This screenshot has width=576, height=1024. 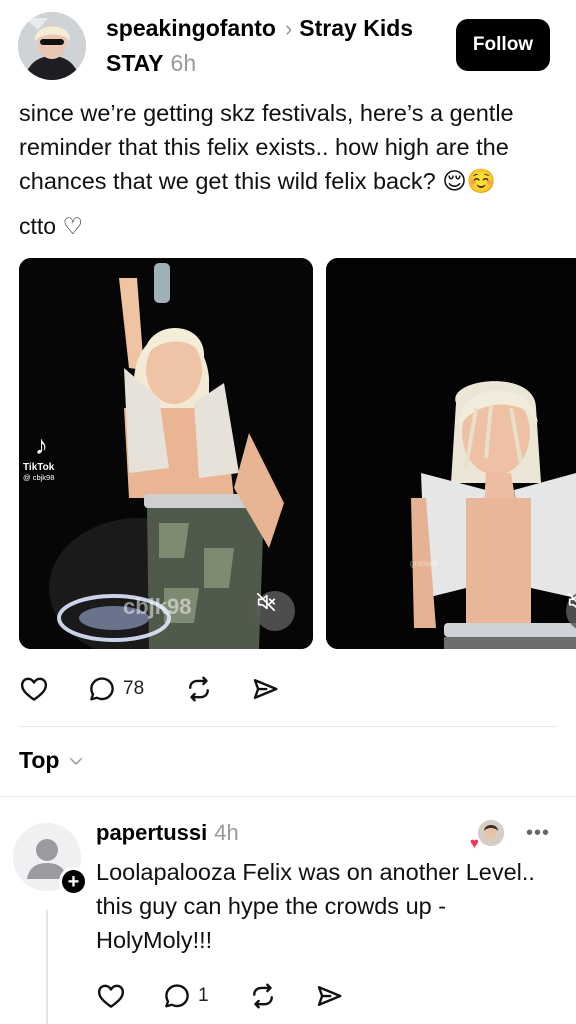 I want to click on tiktok-handle: @ cbjk98, so click(x=39, y=477).